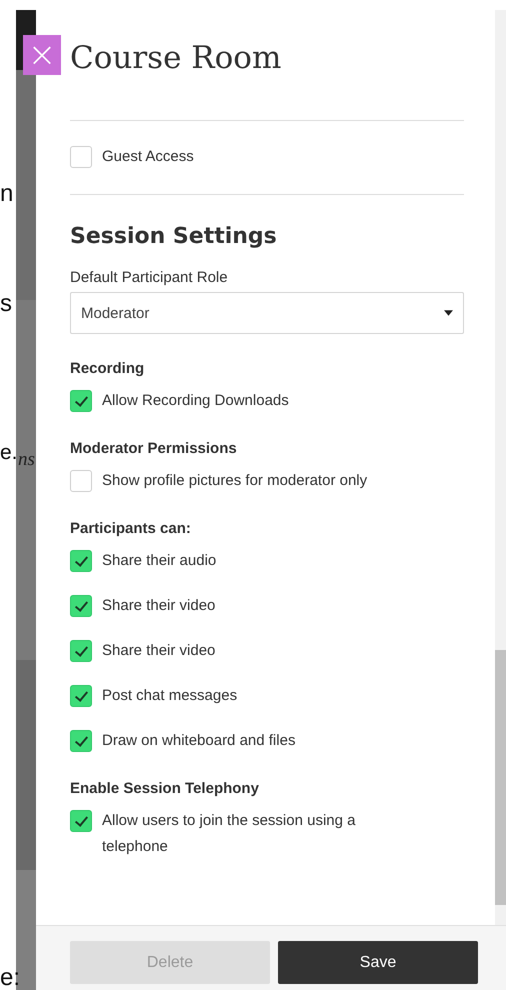 This screenshot has width=506, height=990. What do you see at coordinates (159, 561) in the screenshot?
I see `checkbox-label: Share their audio` at bounding box center [159, 561].